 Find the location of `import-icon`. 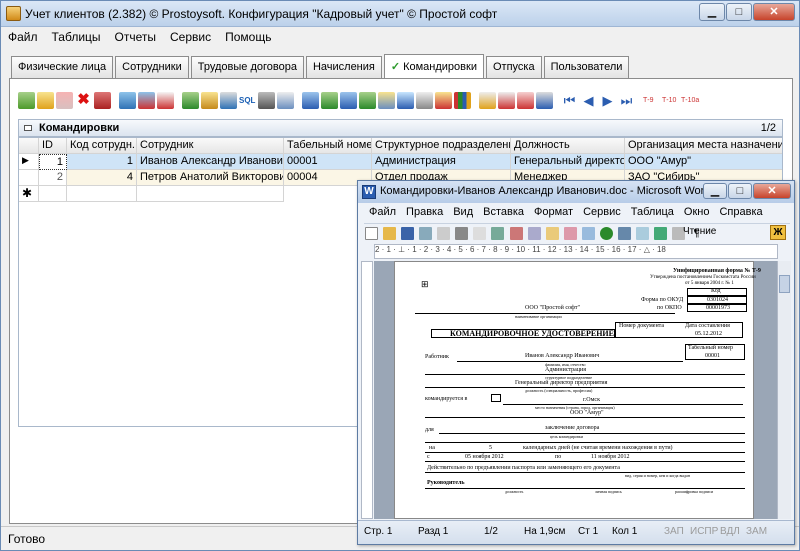

import-icon is located at coordinates (386, 100).